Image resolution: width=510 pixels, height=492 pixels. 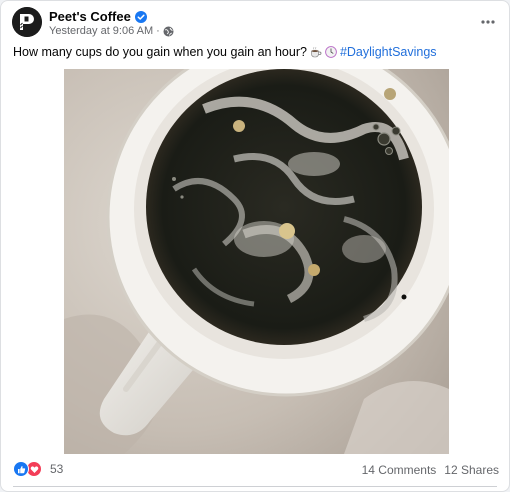 I want to click on comments-count-link: 14 Comments, so click(x=399, y=470).